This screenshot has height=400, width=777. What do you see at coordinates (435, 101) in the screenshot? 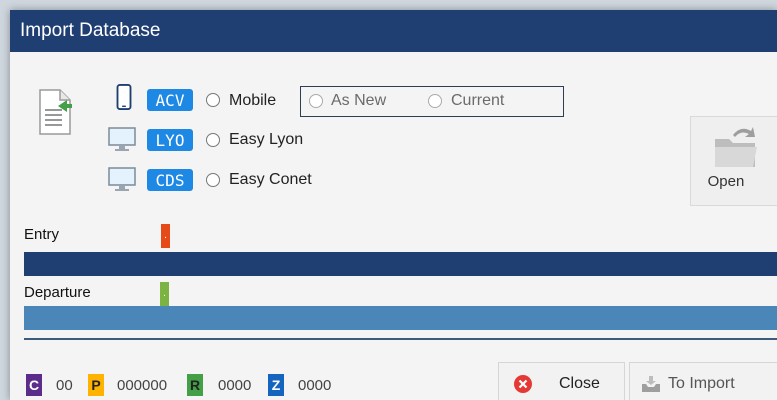
I see `radio-current` at bounding box center [435, 101].